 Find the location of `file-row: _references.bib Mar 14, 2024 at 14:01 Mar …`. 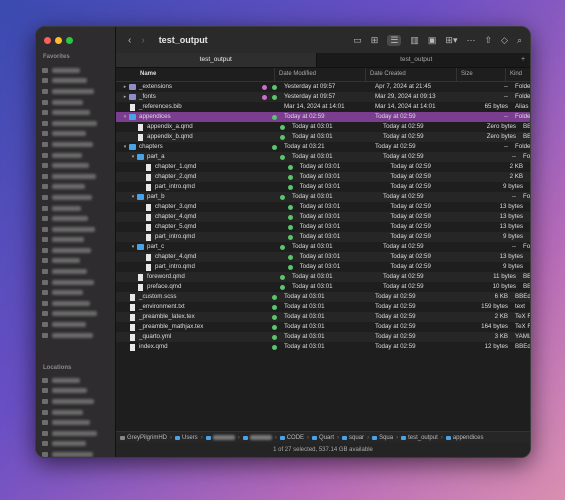

file-row: _references.bib Mar 14, 2024 at 14:01 Mar … is located at coordinates (323, 107).